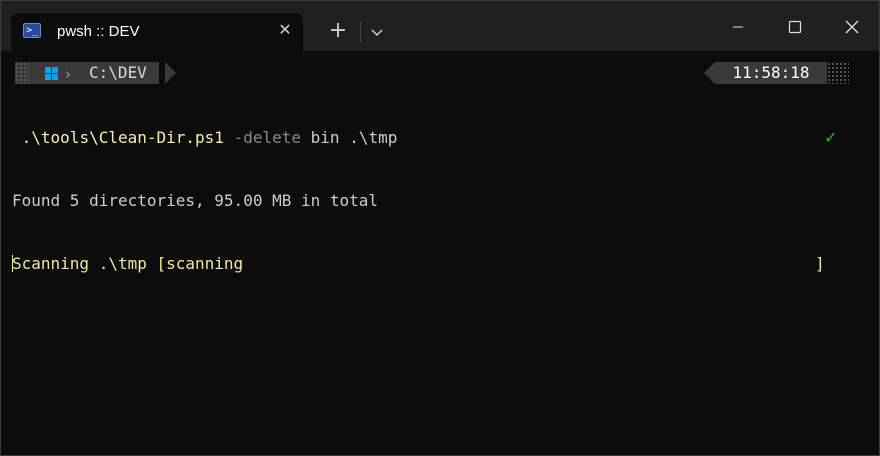  I want to click on path-segment-arrow, so click(170, 73).